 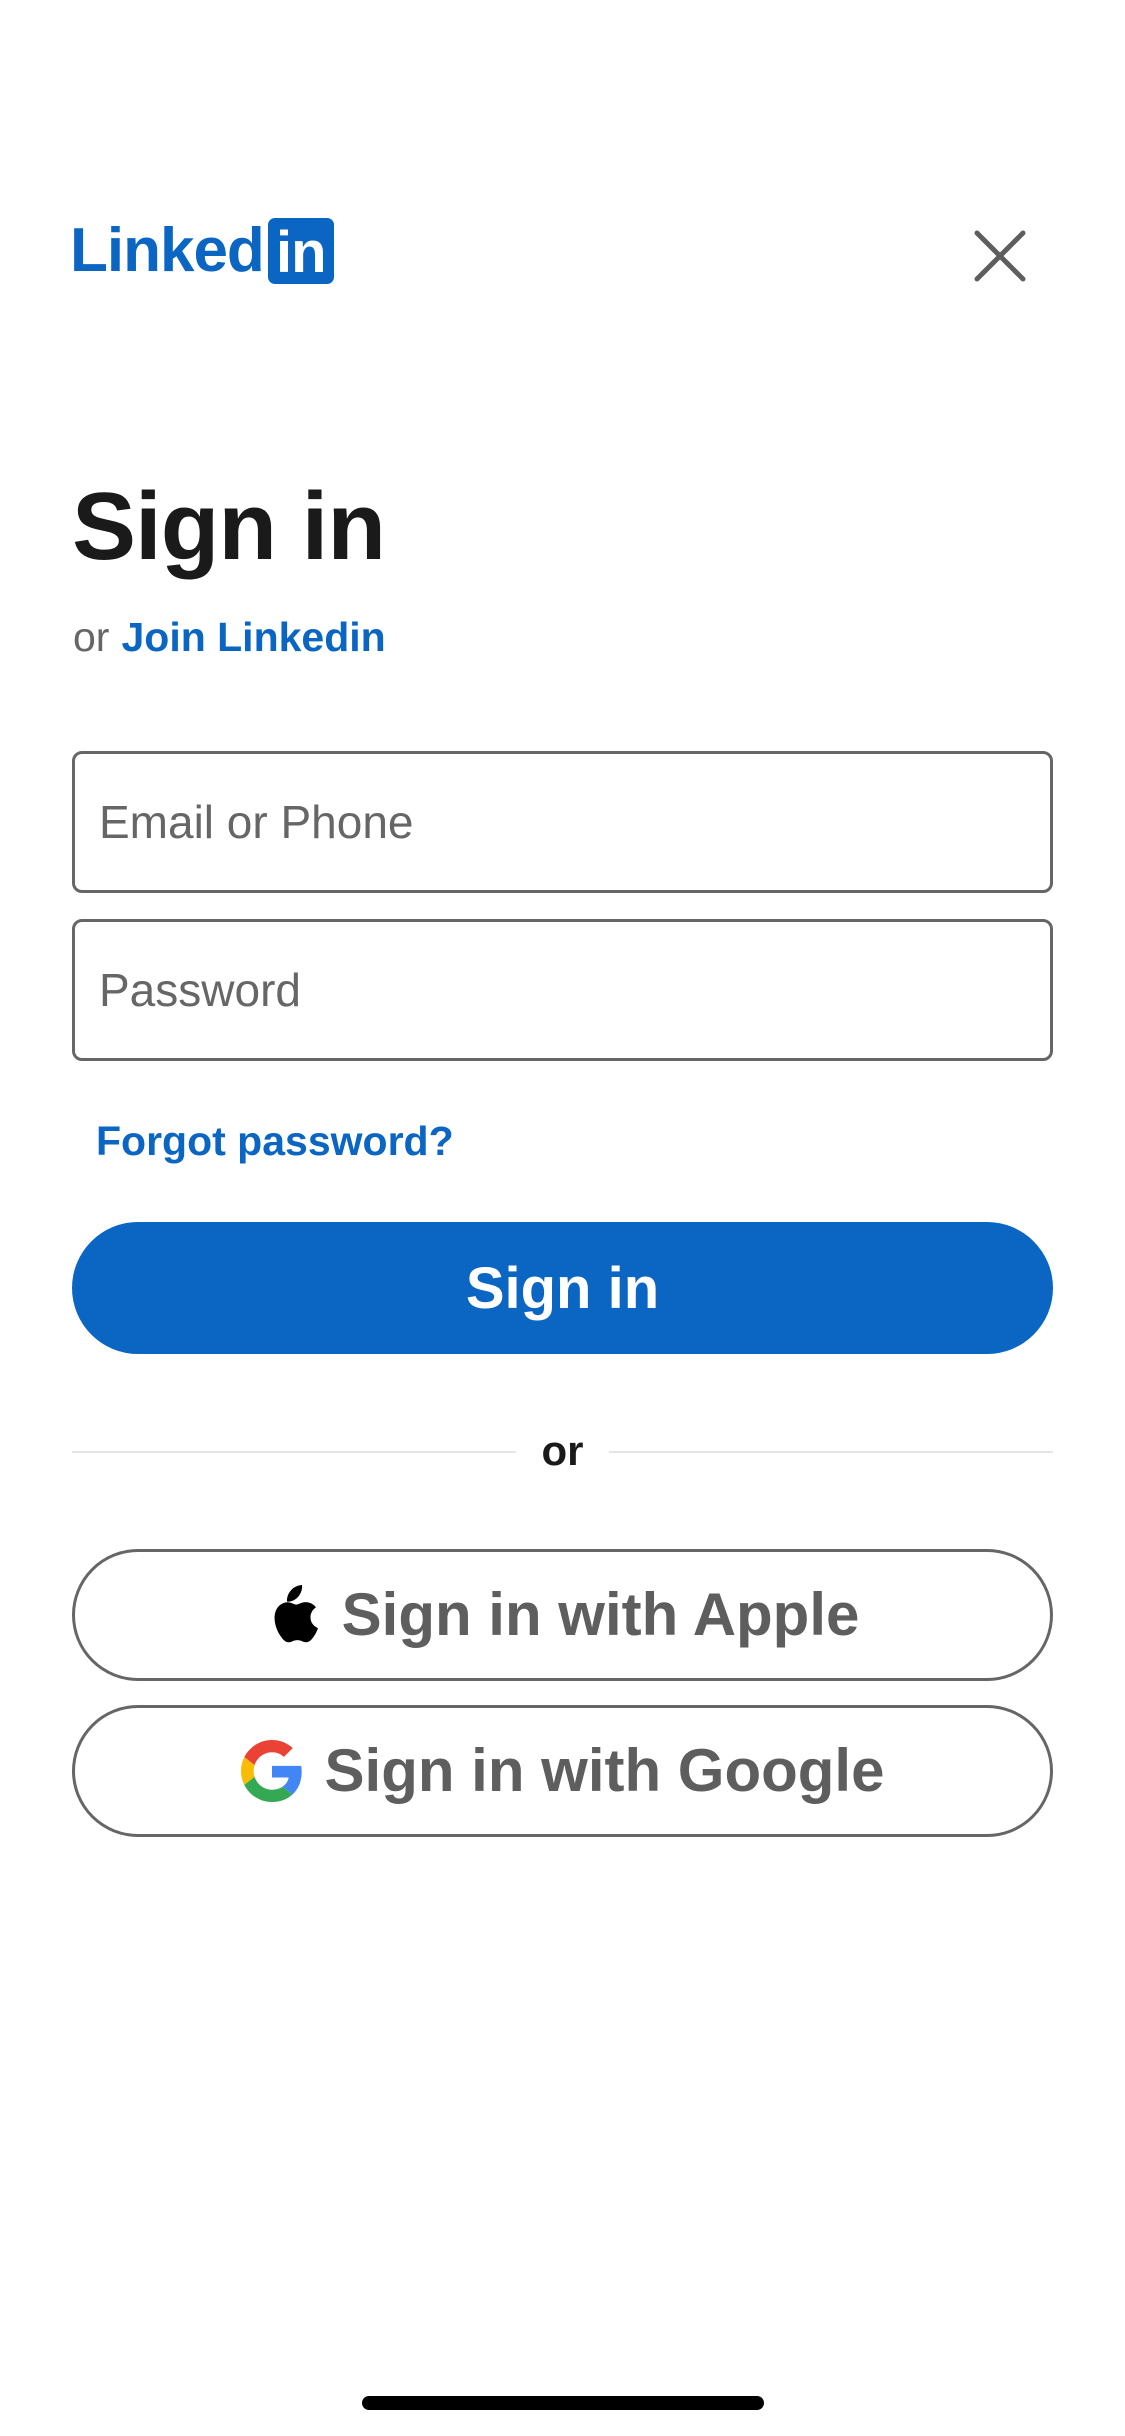 I want to click on linkedin-logo: Linked in, so click(x=202, y=250).